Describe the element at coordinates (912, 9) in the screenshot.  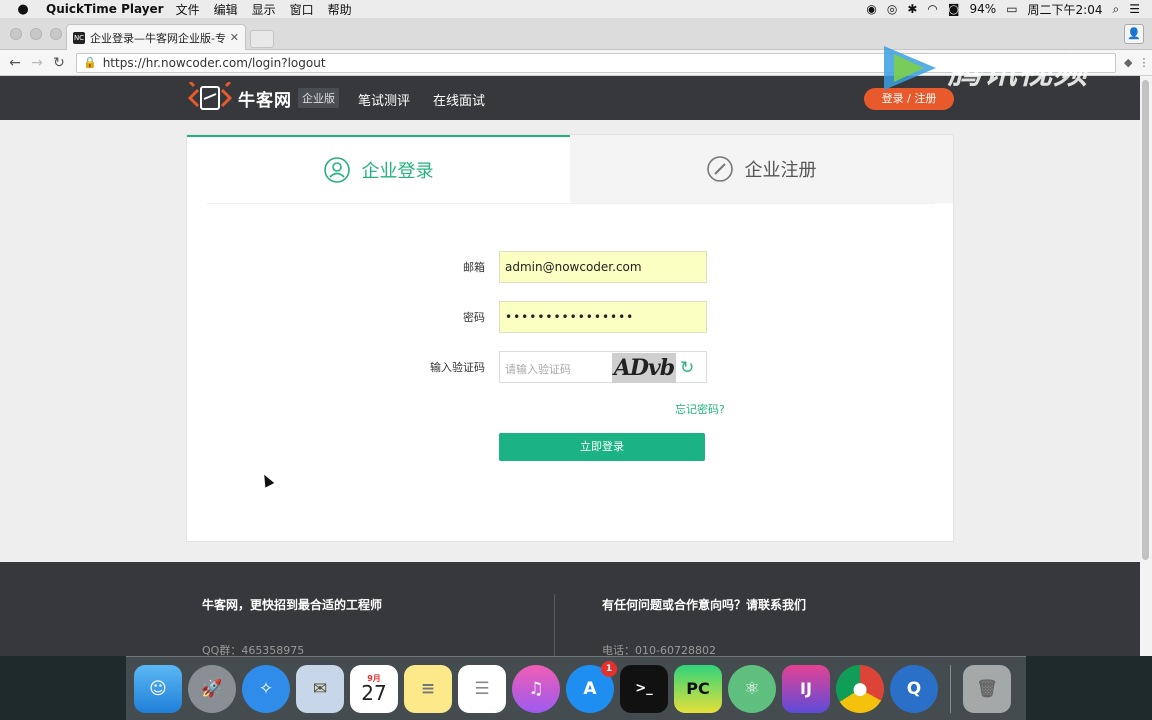
I see `bluetooth-icon: ✱` at that location.